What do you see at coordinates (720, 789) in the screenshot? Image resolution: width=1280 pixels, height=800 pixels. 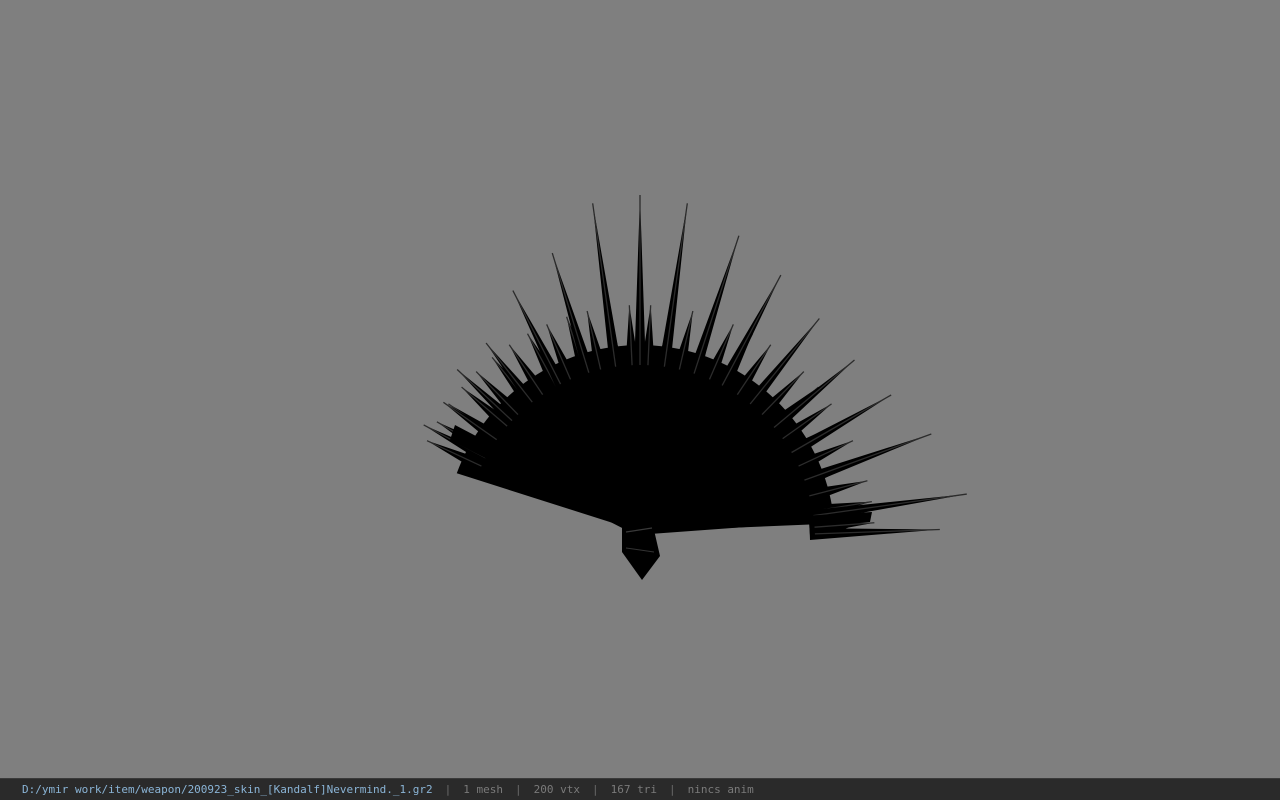 I see `animation-status-label: nincs anim` at bounding box center [720, 789].